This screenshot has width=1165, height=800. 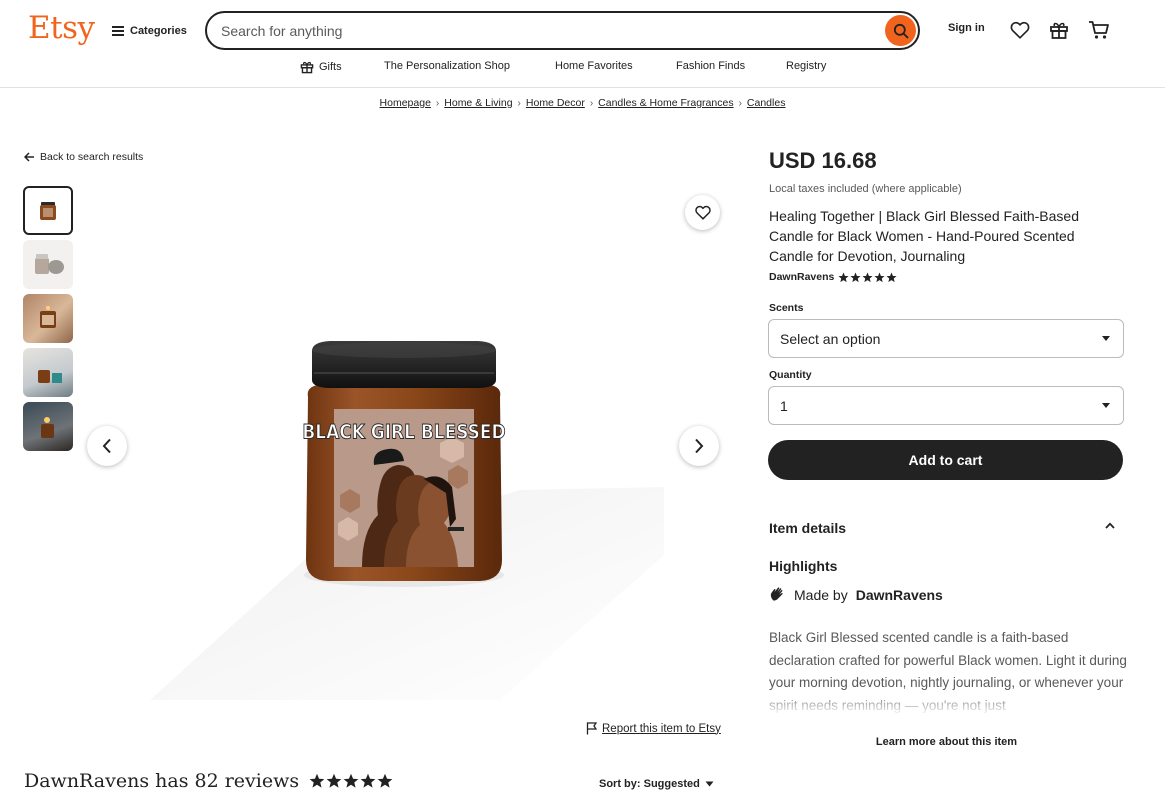 I want to click on breadcrumb-home-decor: Home Decor, so click(x=555, y=103).